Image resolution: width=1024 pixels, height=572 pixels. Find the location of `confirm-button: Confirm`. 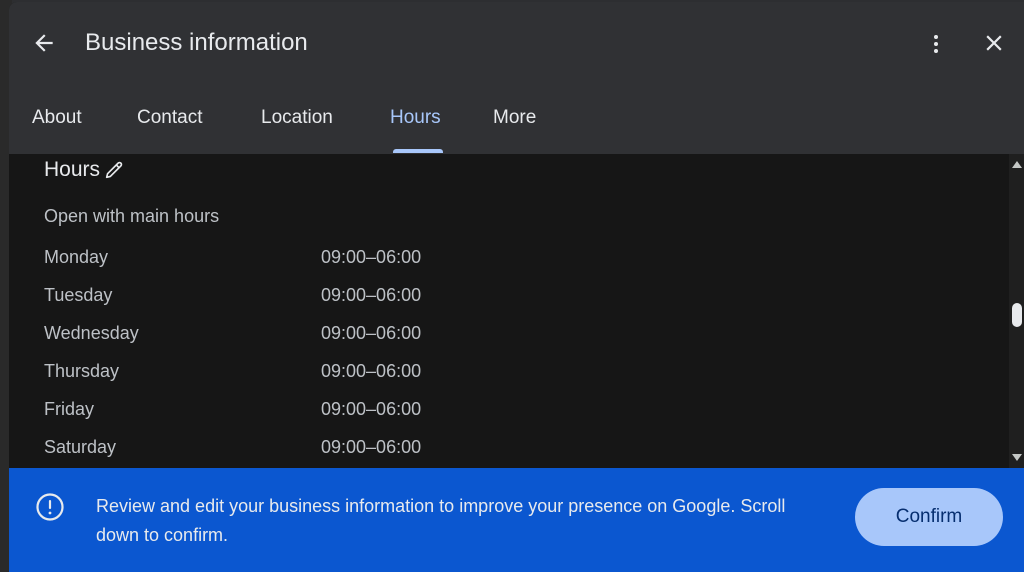

confirm-button: Confirm is located at coordinates (929, 517).